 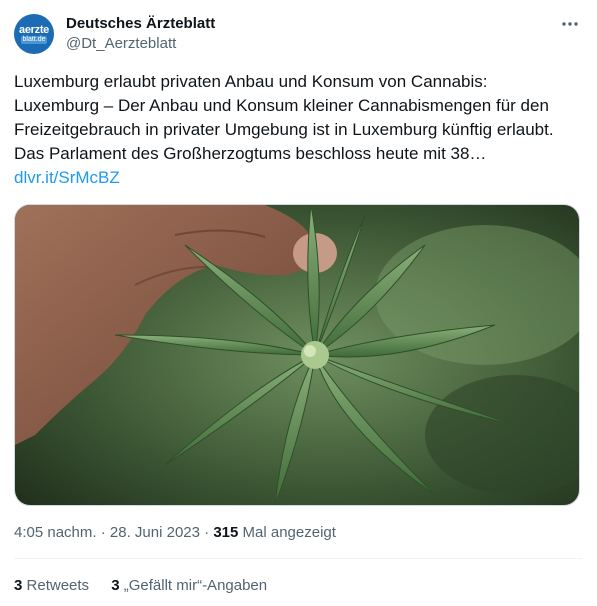 I want to click on tweet-date: 28. Juni 2023, so click(x=155, y=532).